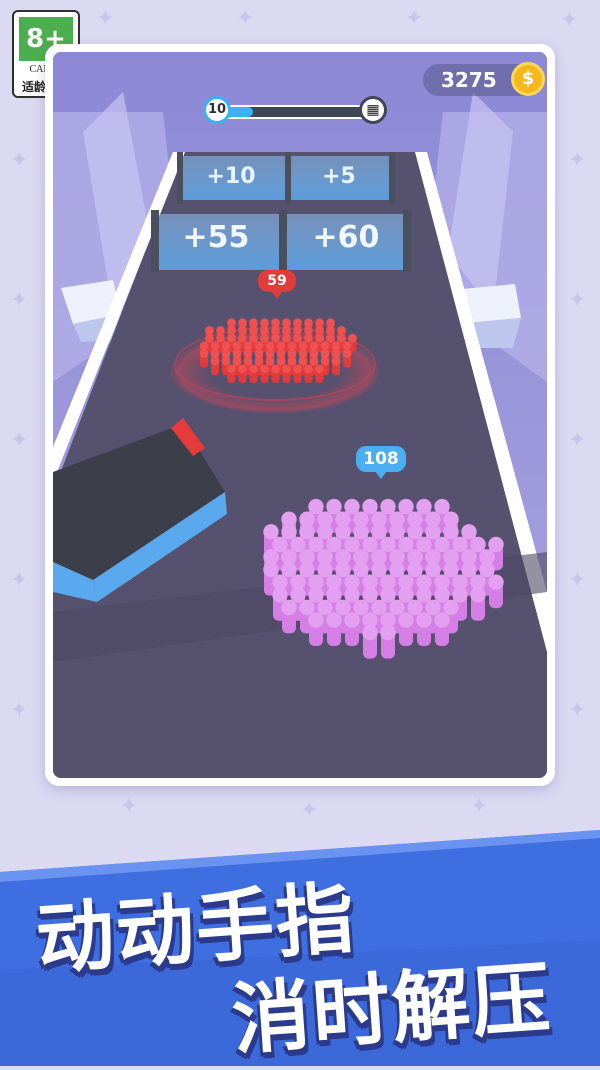  What do you see at coordinates (469, 80) in the screenshot?
I see `coin-count: 3275` at bounding box center [469, 80].